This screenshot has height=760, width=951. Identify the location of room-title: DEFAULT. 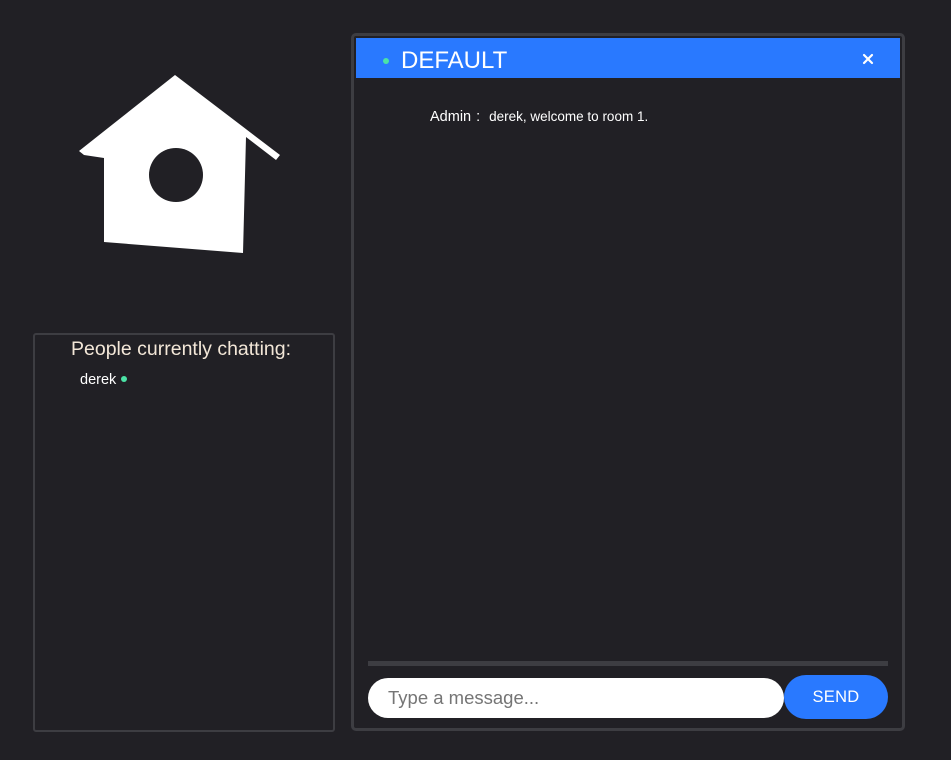
(454, 60).